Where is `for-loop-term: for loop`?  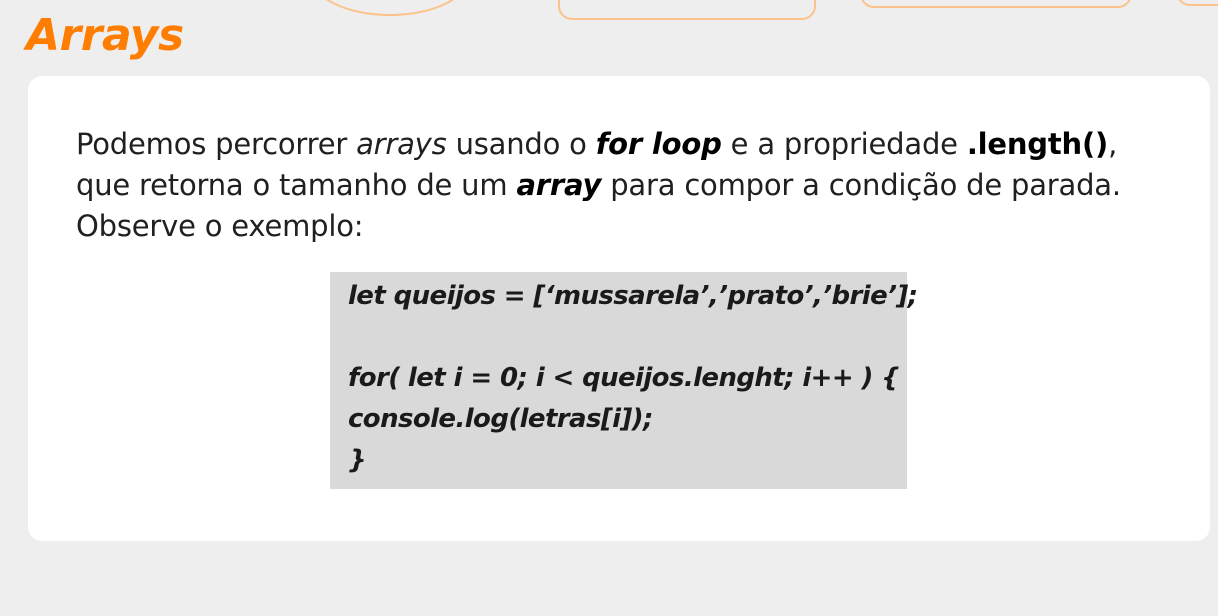
for-loop-term: for loop is located at coordinates (658, 144).